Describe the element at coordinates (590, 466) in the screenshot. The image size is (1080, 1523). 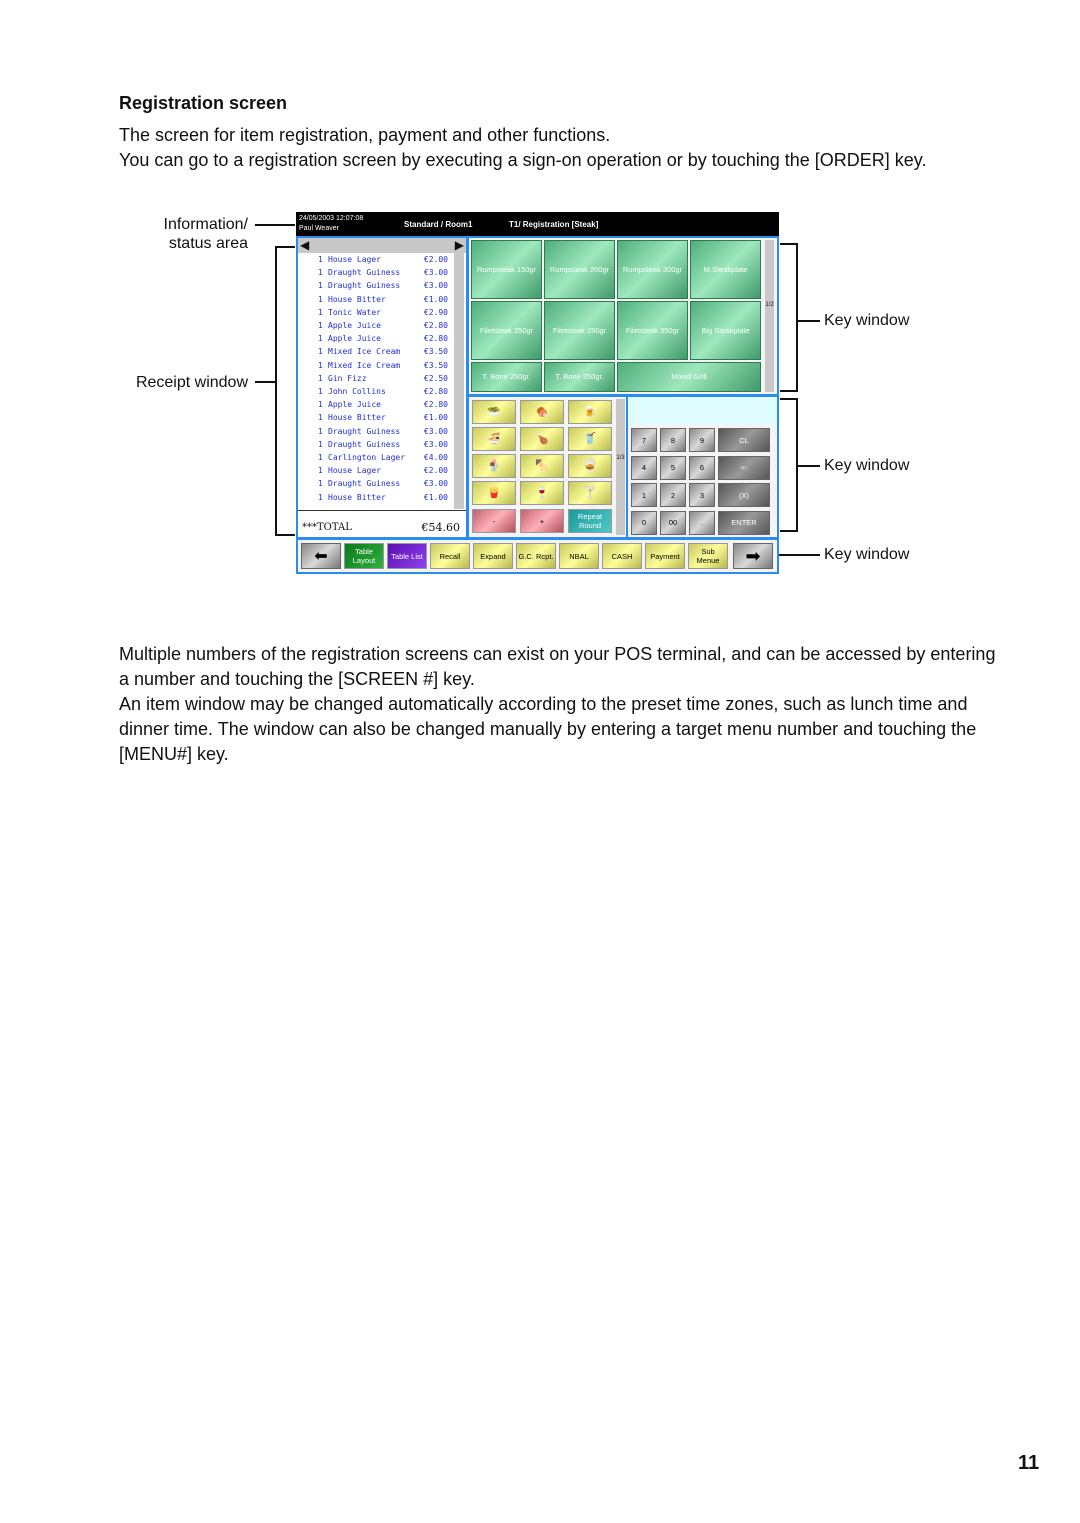
I see `picture-key: 🥃` at that location.